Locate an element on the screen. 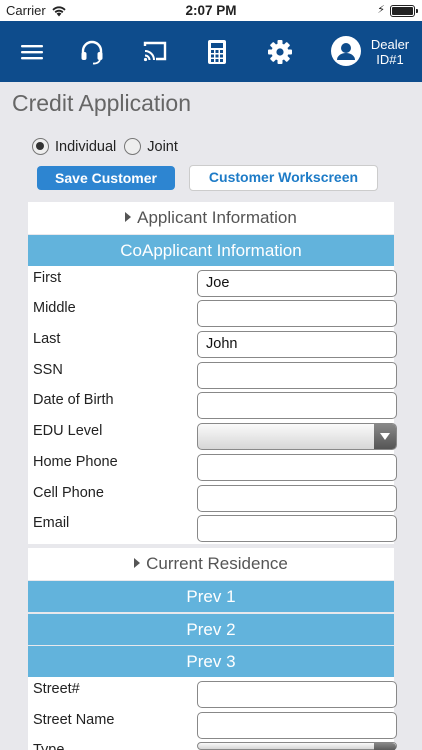 The height and width of the screenshot is (750, 422). individual-radio is located at coordinates (40, 146).